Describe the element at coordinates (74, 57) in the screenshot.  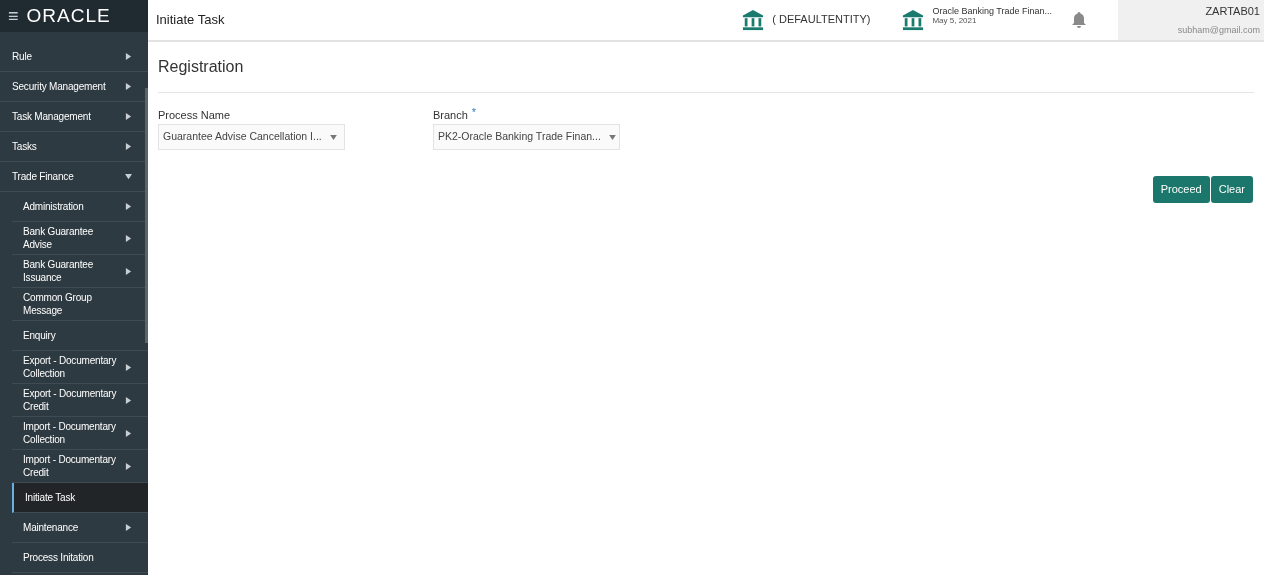
I see `sidebar-item: Rule` at that location.